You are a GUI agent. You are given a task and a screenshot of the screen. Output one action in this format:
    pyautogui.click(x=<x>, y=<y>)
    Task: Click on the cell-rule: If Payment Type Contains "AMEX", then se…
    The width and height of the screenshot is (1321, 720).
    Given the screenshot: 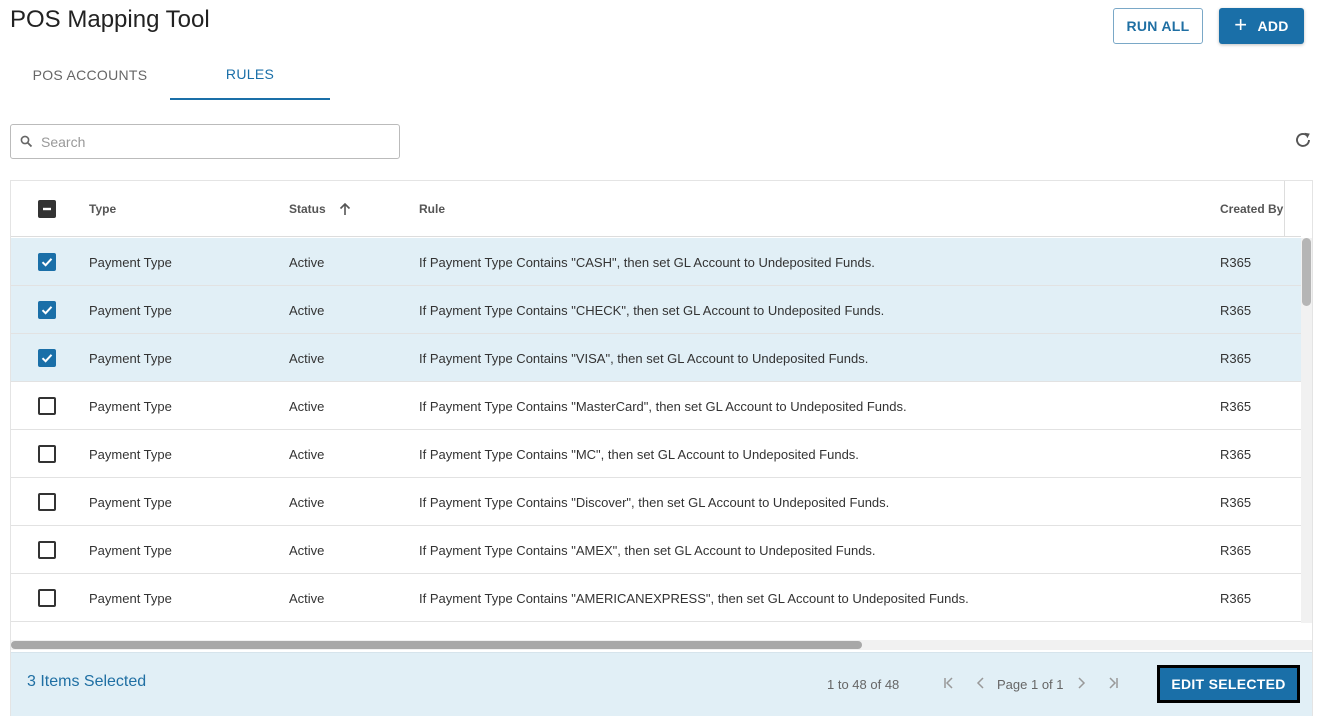 What is the action you would take?
    pyautogui.click(x=647, y=550)
    